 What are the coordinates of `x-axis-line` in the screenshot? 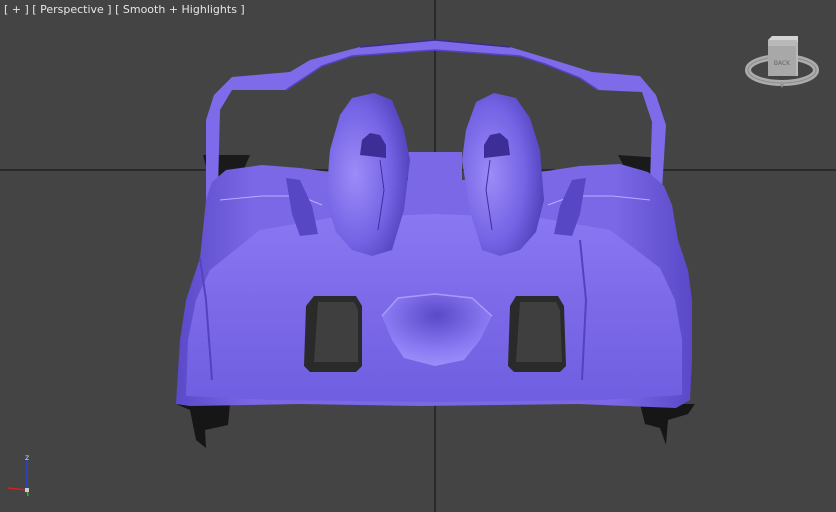 It's located at (17, 489).